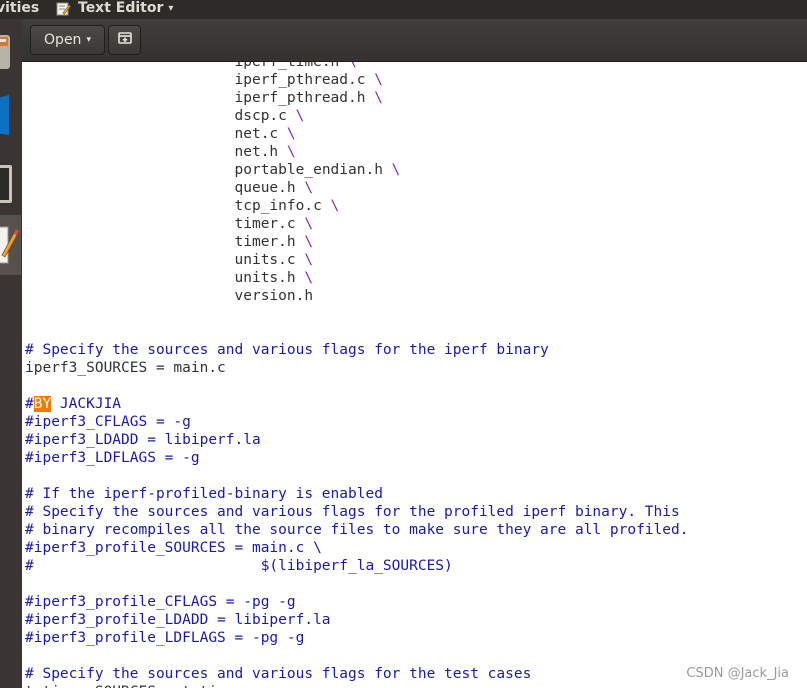  Describe the element at coordinates (356, 242) in the screenshot. I see `code-line: timer.h \` at that location.